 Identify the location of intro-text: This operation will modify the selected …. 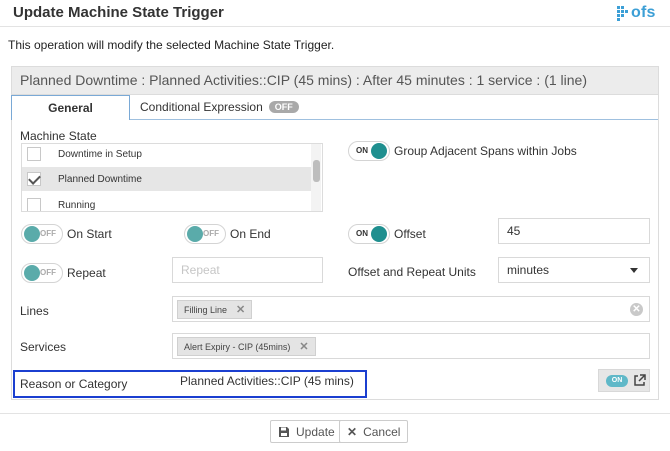
(171, 45).